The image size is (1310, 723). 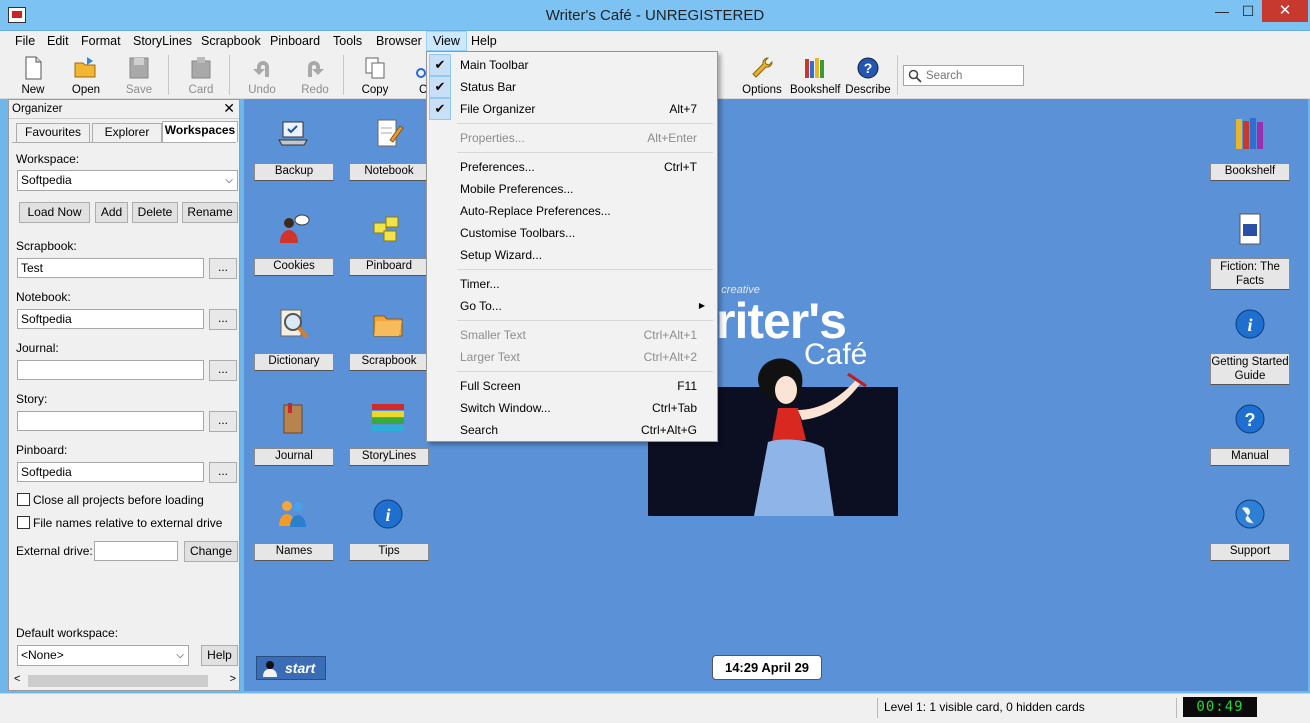 What do you see at coordinates (54, 212) in the screenshot?
I see `load-now-button: Load Now` at bounding box center [54, 212].